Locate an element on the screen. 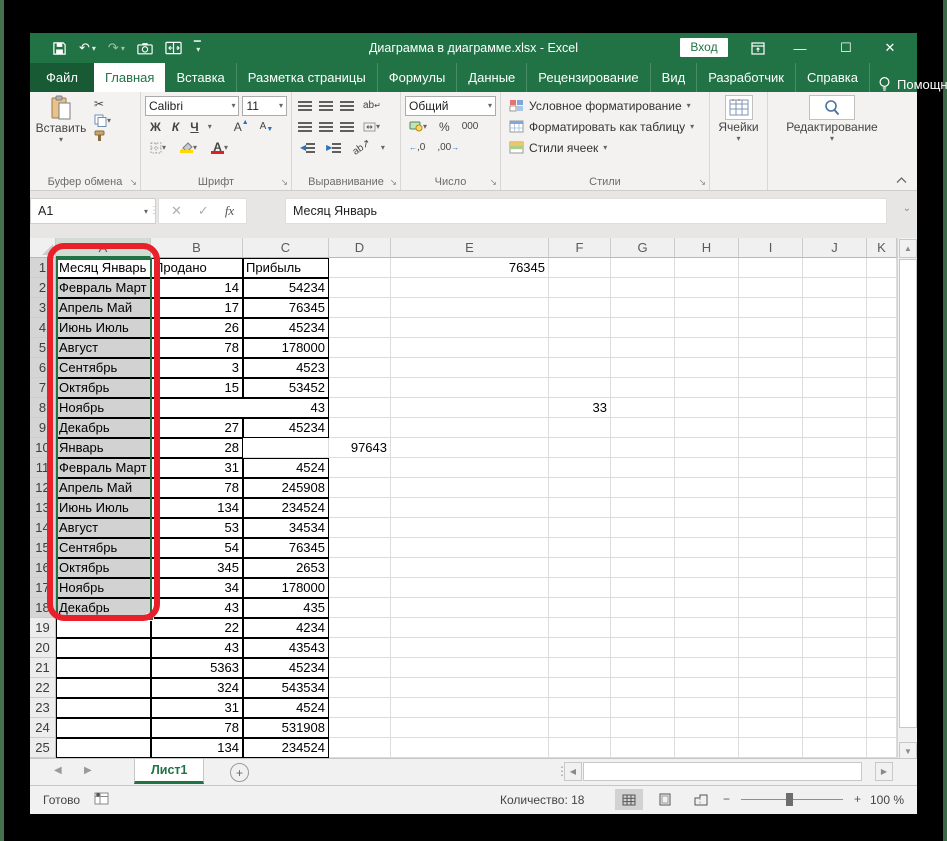 The height and width of the screenshot is (841, 947). hscroll-right-icon: ▶ is located at coordinates (884, 771).